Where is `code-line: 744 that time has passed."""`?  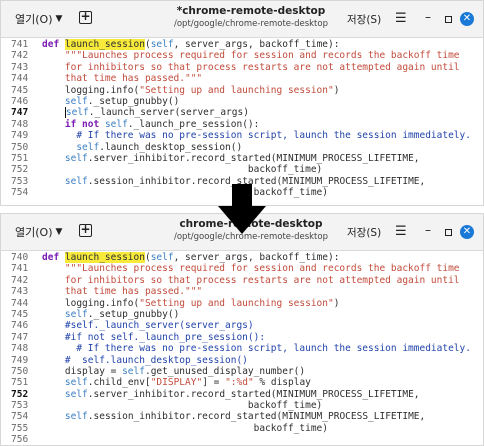 code-line: 744 that time has passed.""" is located at coordinates (242, 78).